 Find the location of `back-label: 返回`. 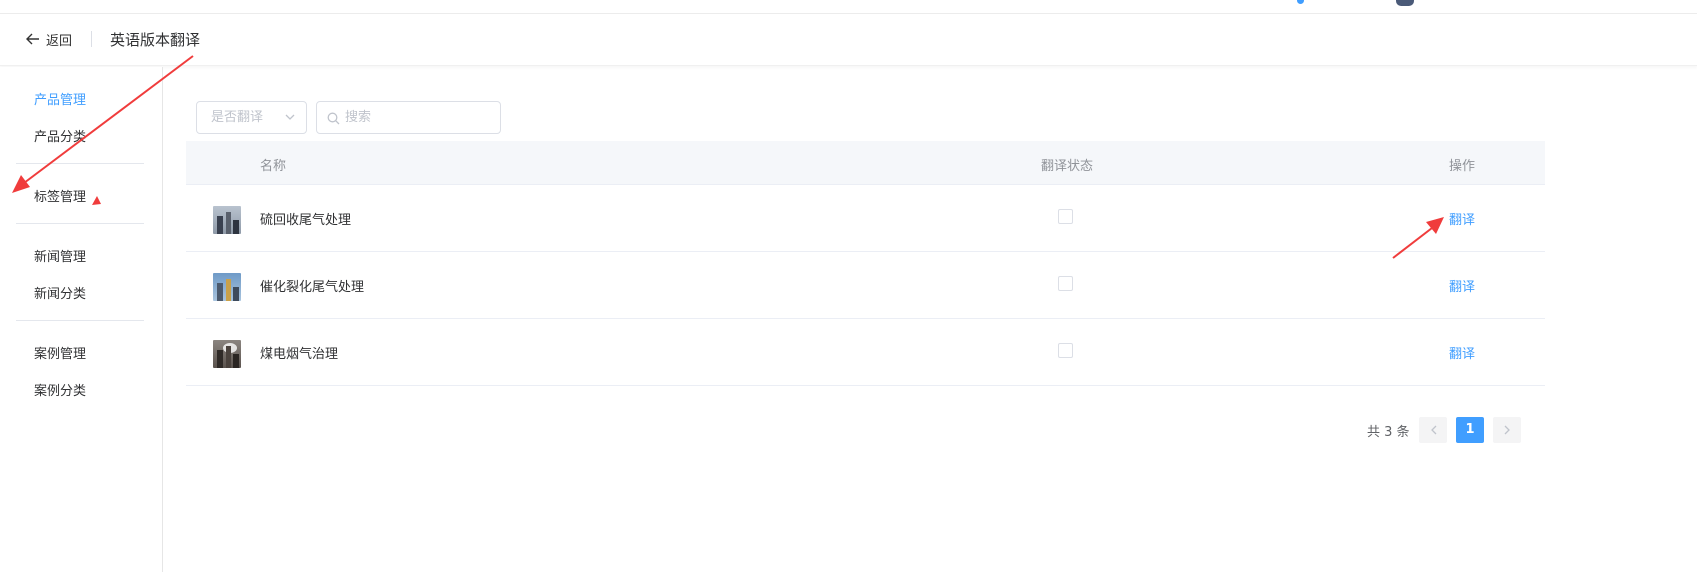

back-label: 返回 is located at coordinates (59, 41).